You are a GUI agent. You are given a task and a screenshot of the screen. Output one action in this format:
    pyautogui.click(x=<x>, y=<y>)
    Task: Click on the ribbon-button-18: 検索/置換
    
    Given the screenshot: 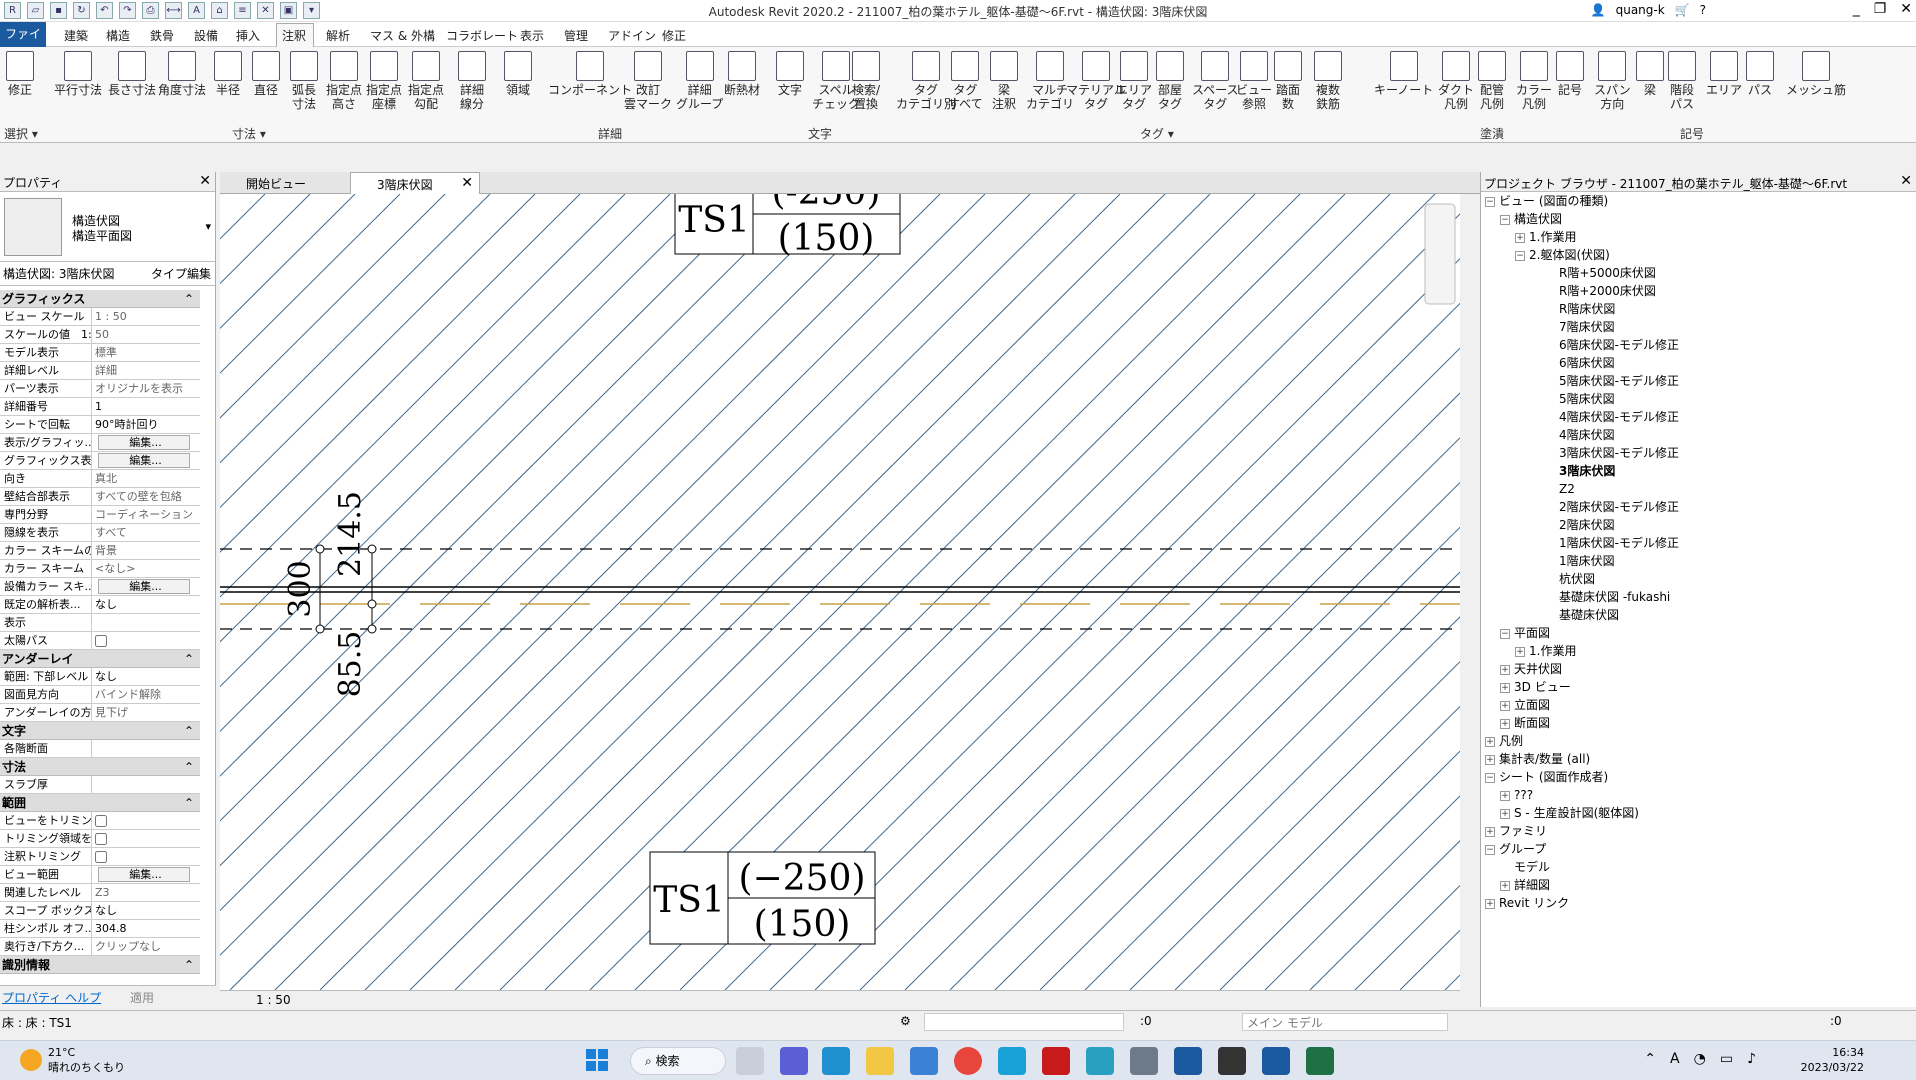 What is the action you would take?
    pyautogui.click(x=866, y=81)
    